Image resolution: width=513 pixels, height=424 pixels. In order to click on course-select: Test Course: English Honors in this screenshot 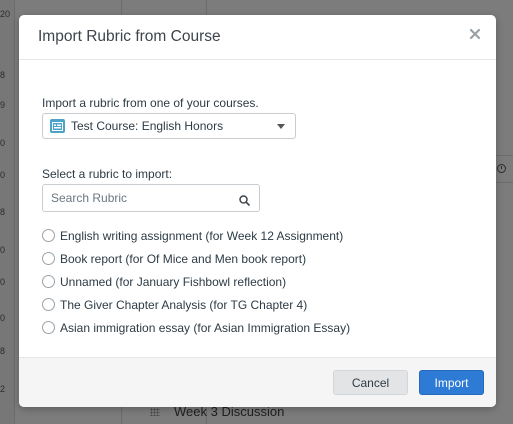, I will do `click(169, 126)`.